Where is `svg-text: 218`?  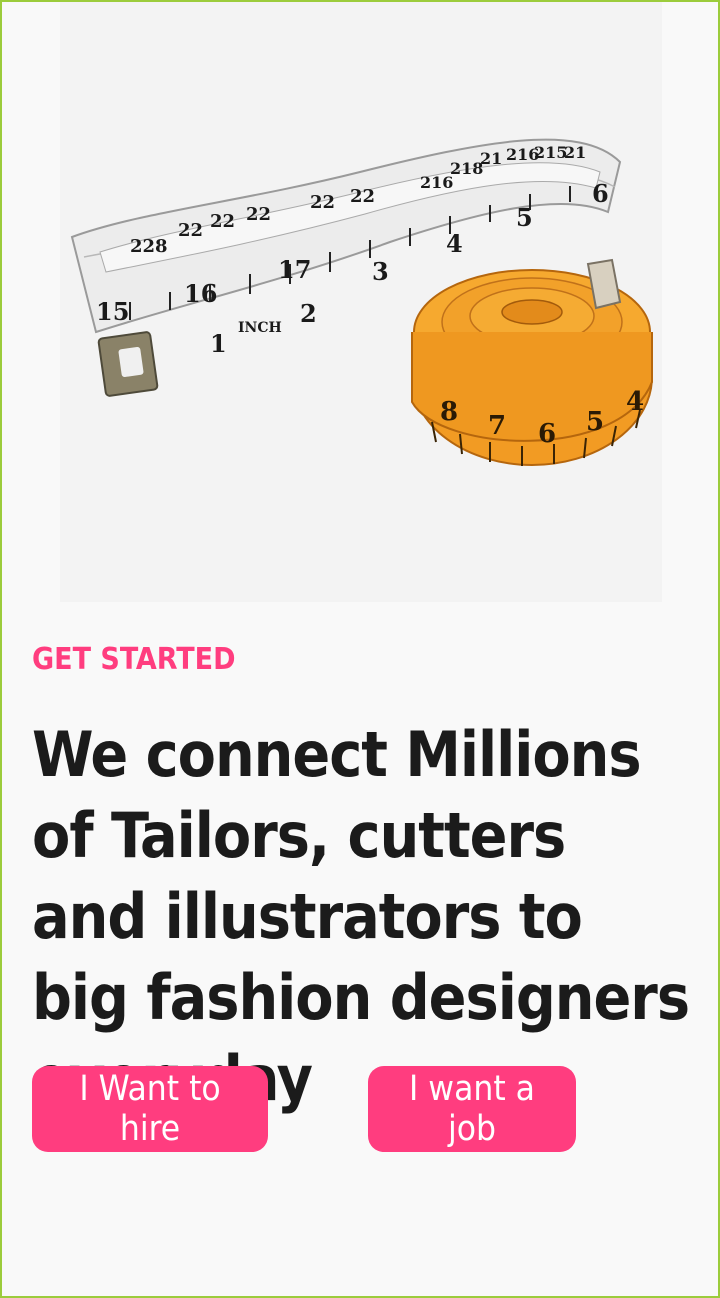
svg-text: 218 is located at coordinates (466, 168).